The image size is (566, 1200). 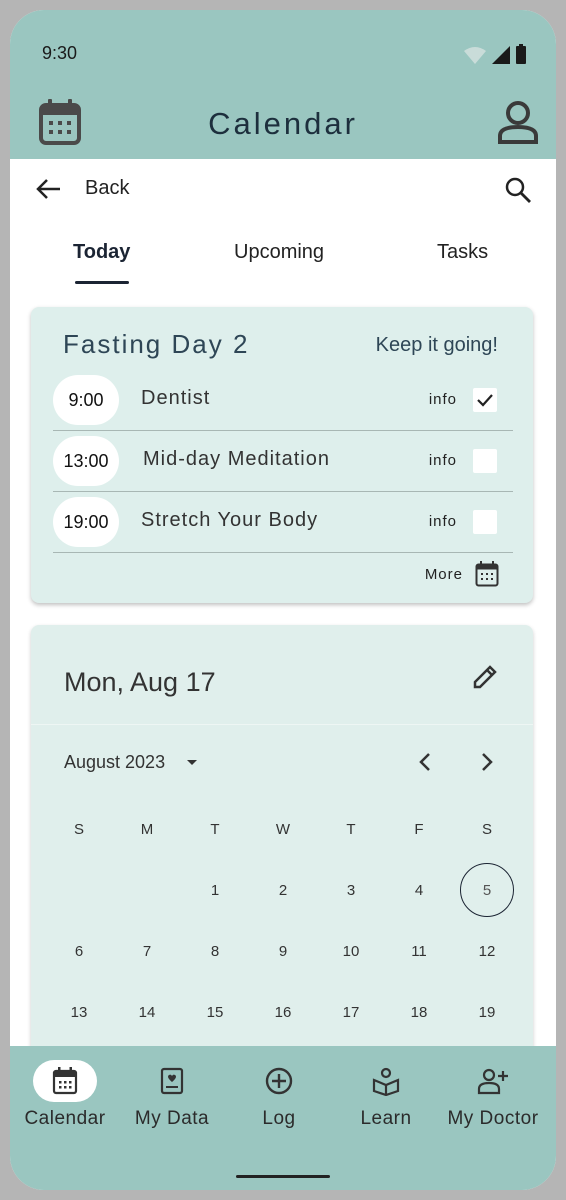 What do you see at coordinates (487, 890) in the screenshot?
I see `calendar-day: 5` at bounding box center [487, 890].